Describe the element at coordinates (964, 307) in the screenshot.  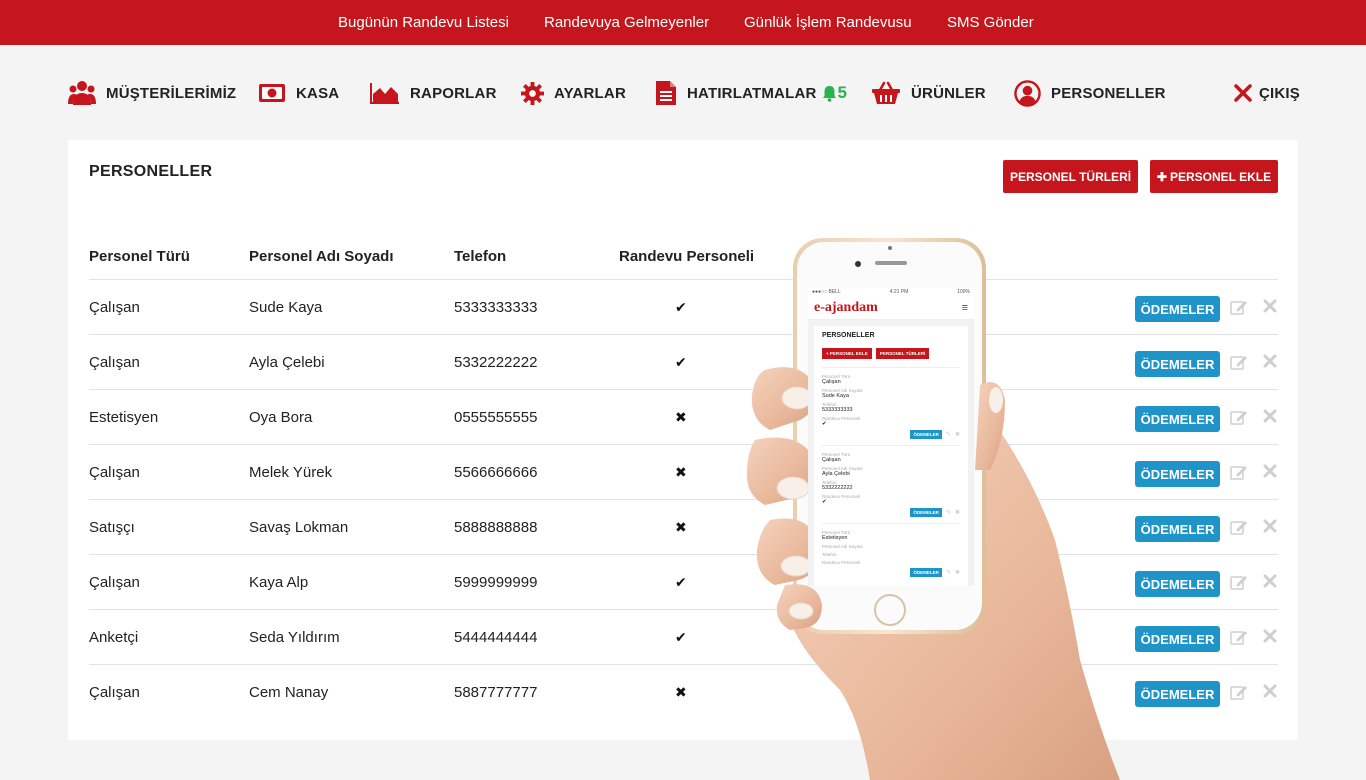
I see `phone-menu-icon: ≡` at that location.